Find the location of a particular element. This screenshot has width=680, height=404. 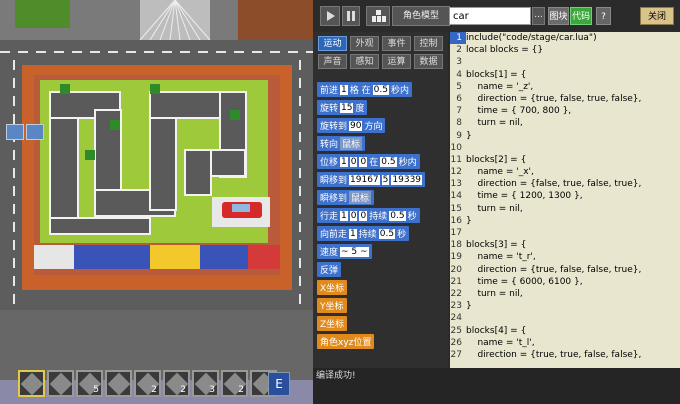

code-block: 反弹 is located at coordinates (329, 269).